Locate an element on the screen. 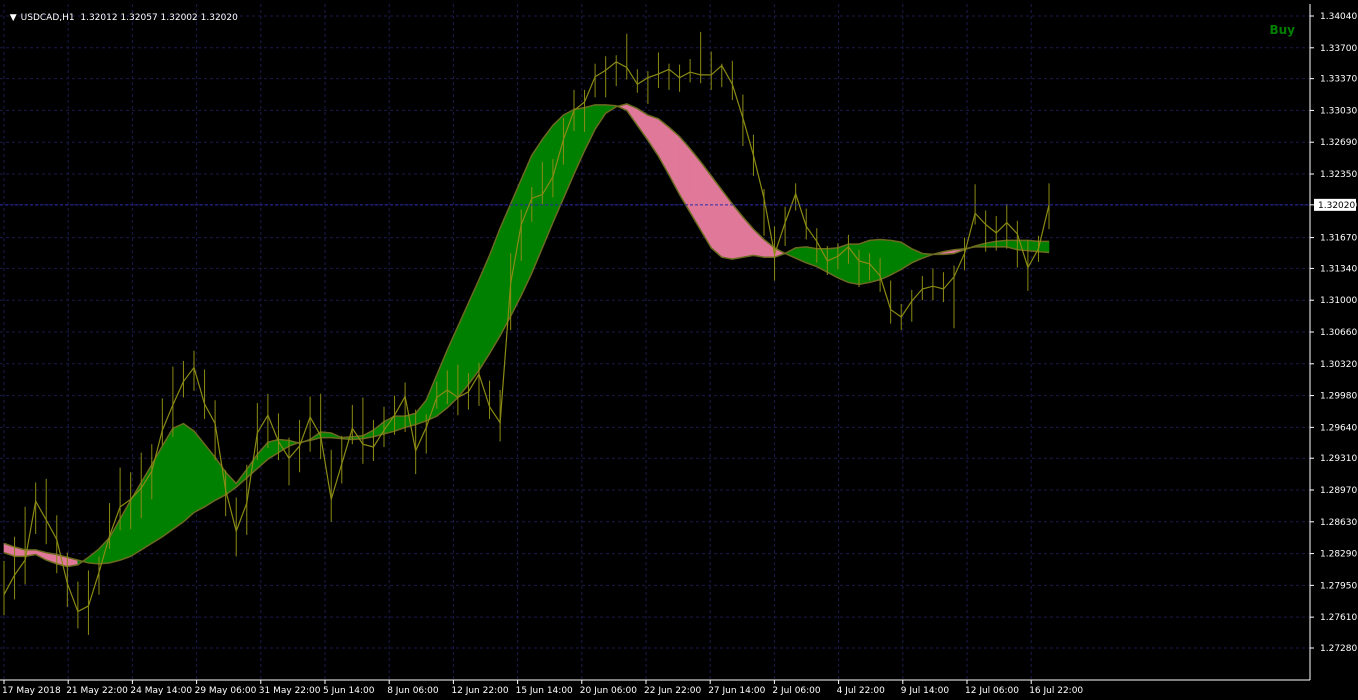 The image size is (1358, 700). x-tick-label: 12 Jul 06:00 is located at coordinates (992, 691).